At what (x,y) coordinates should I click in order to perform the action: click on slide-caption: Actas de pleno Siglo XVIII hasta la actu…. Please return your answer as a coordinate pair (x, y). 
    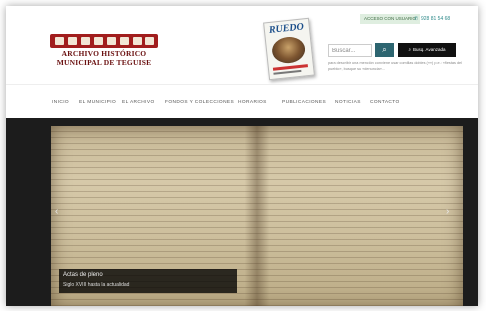
    Looking at the image, I should click on (148, 281).